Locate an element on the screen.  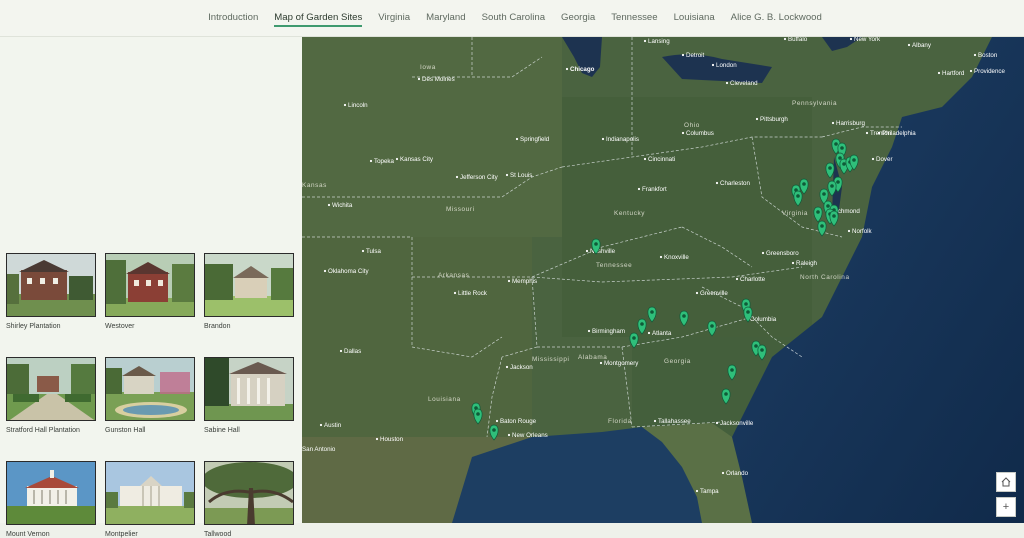
gallery-item-westover: Westover is located at coordinates (150, 291).